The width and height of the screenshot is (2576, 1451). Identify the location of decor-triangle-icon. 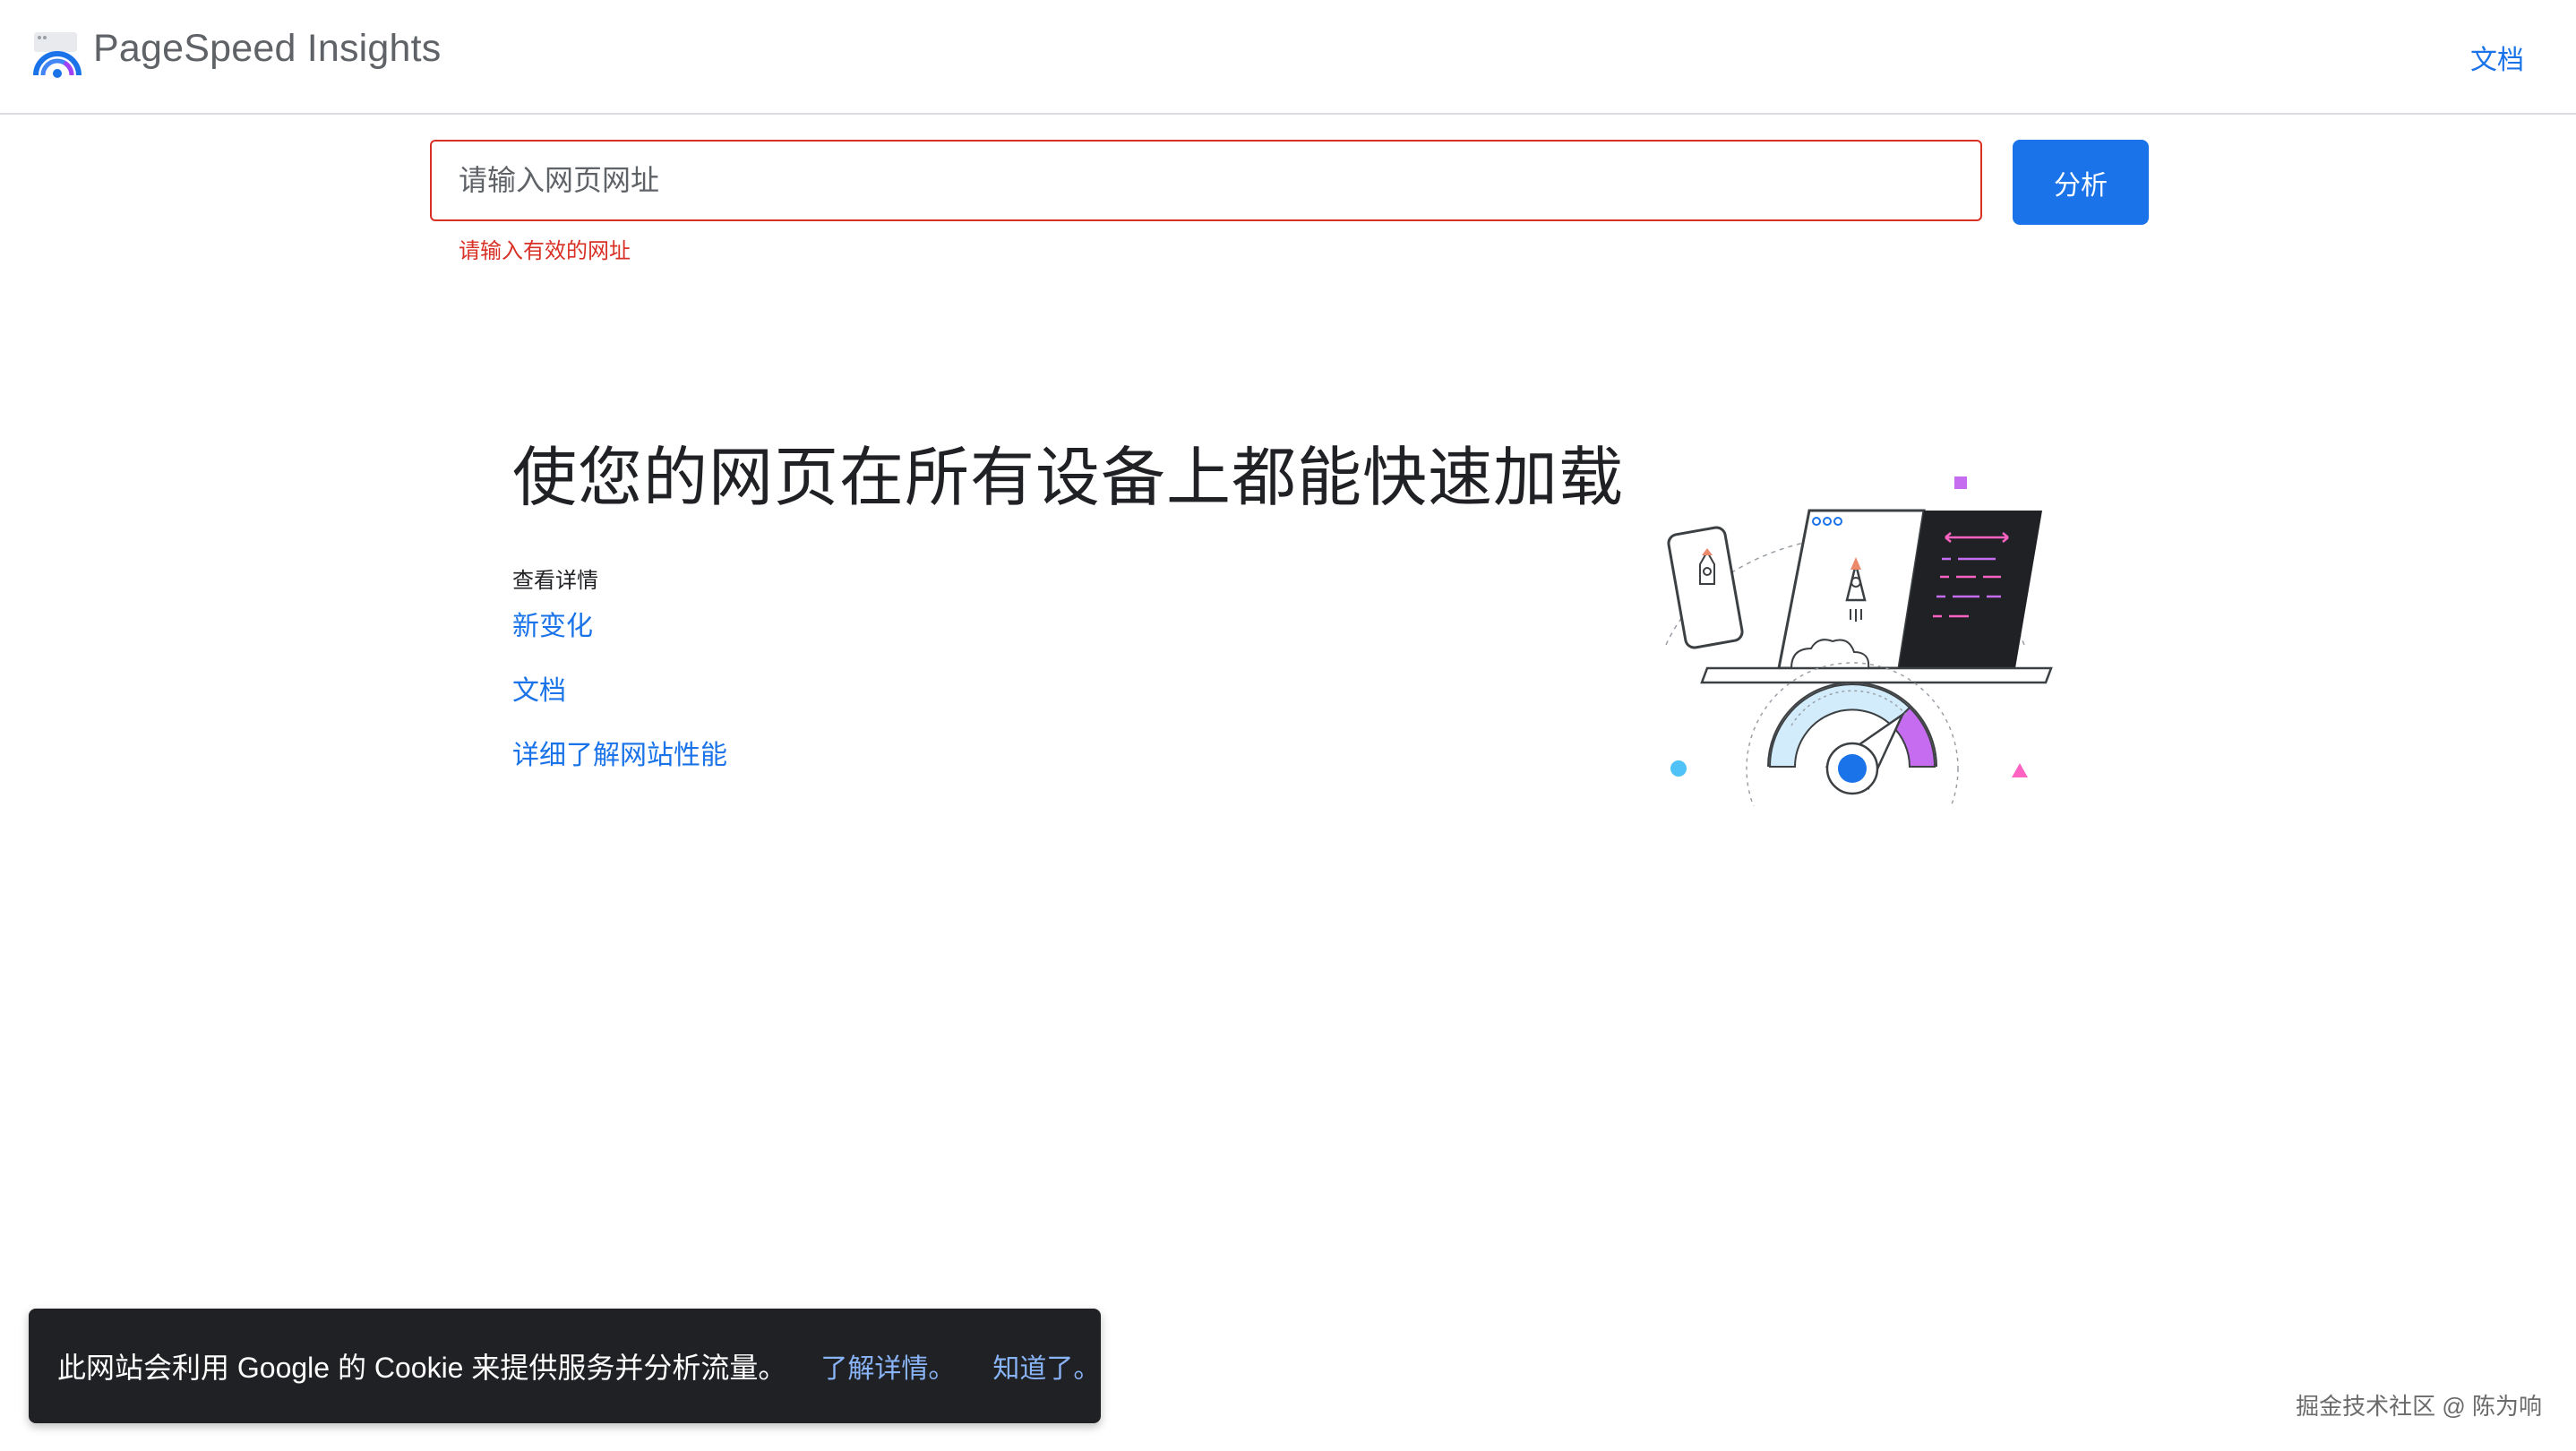
(2020, 770).